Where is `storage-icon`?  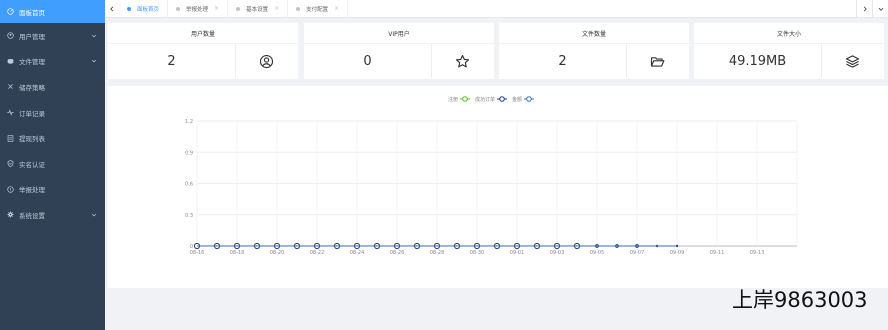
storage-icon is located at coordinates (10, 86).